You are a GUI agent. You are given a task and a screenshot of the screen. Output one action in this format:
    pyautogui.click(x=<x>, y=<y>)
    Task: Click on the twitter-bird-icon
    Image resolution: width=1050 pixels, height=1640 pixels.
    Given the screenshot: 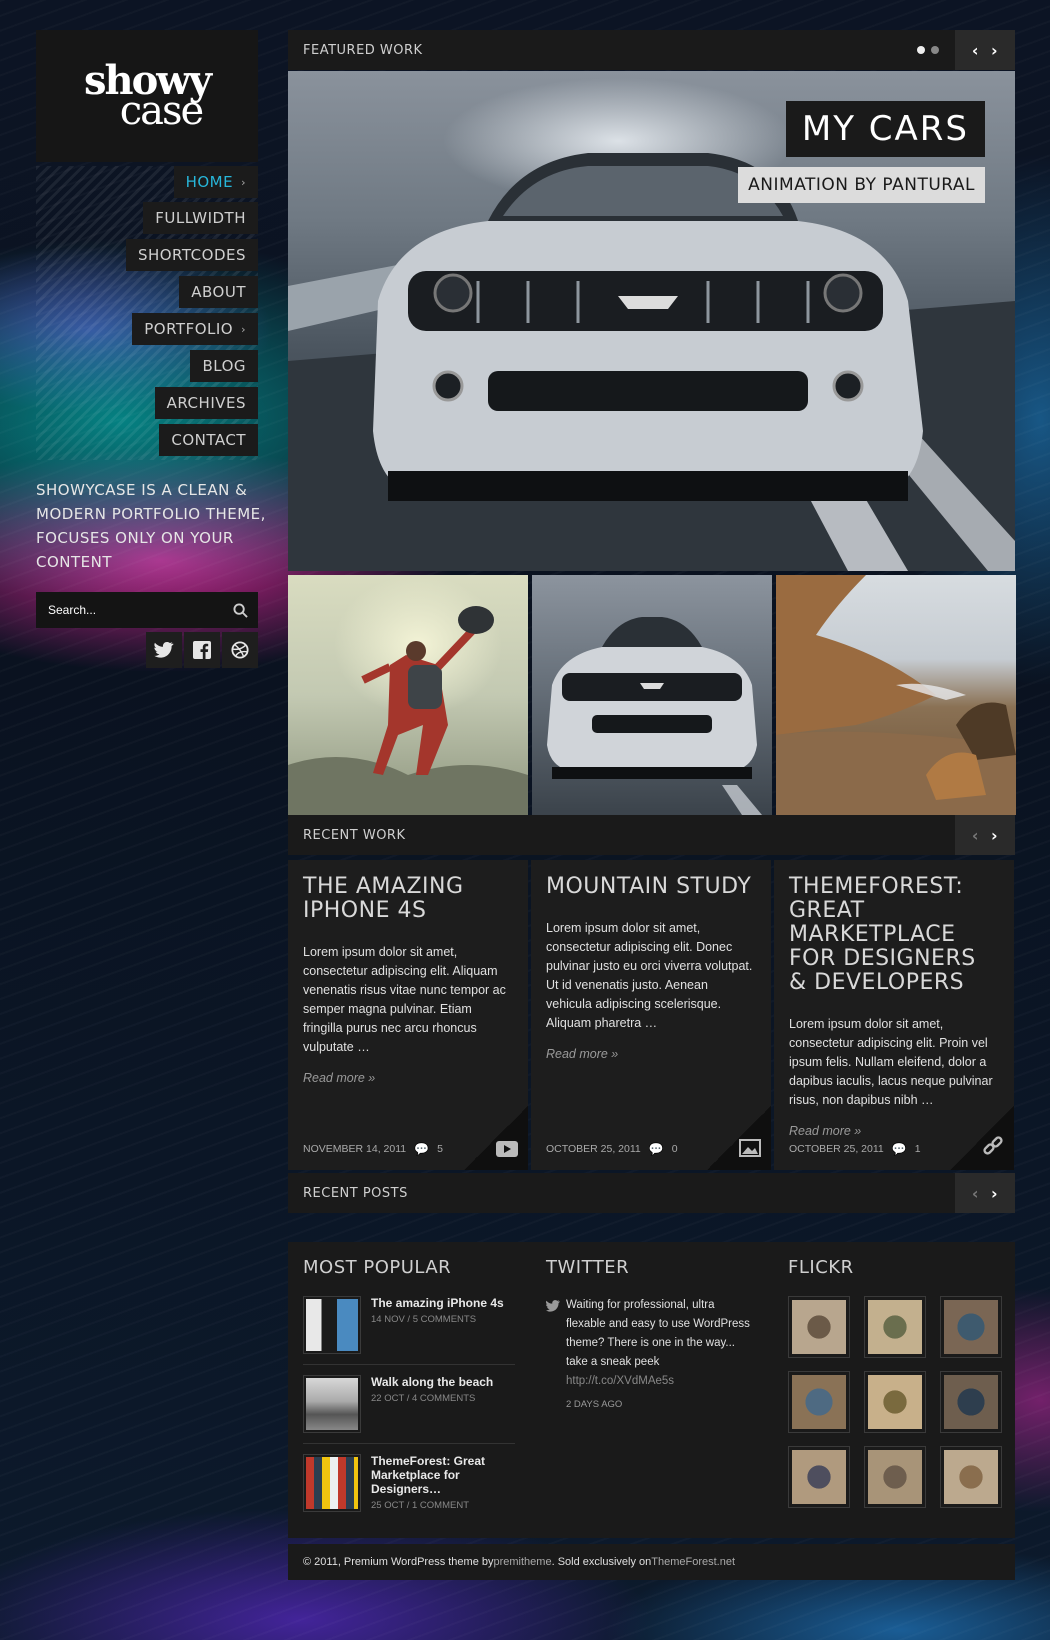 What is the action you would take?
    pyautogui.click(x=553, y=1306)
    